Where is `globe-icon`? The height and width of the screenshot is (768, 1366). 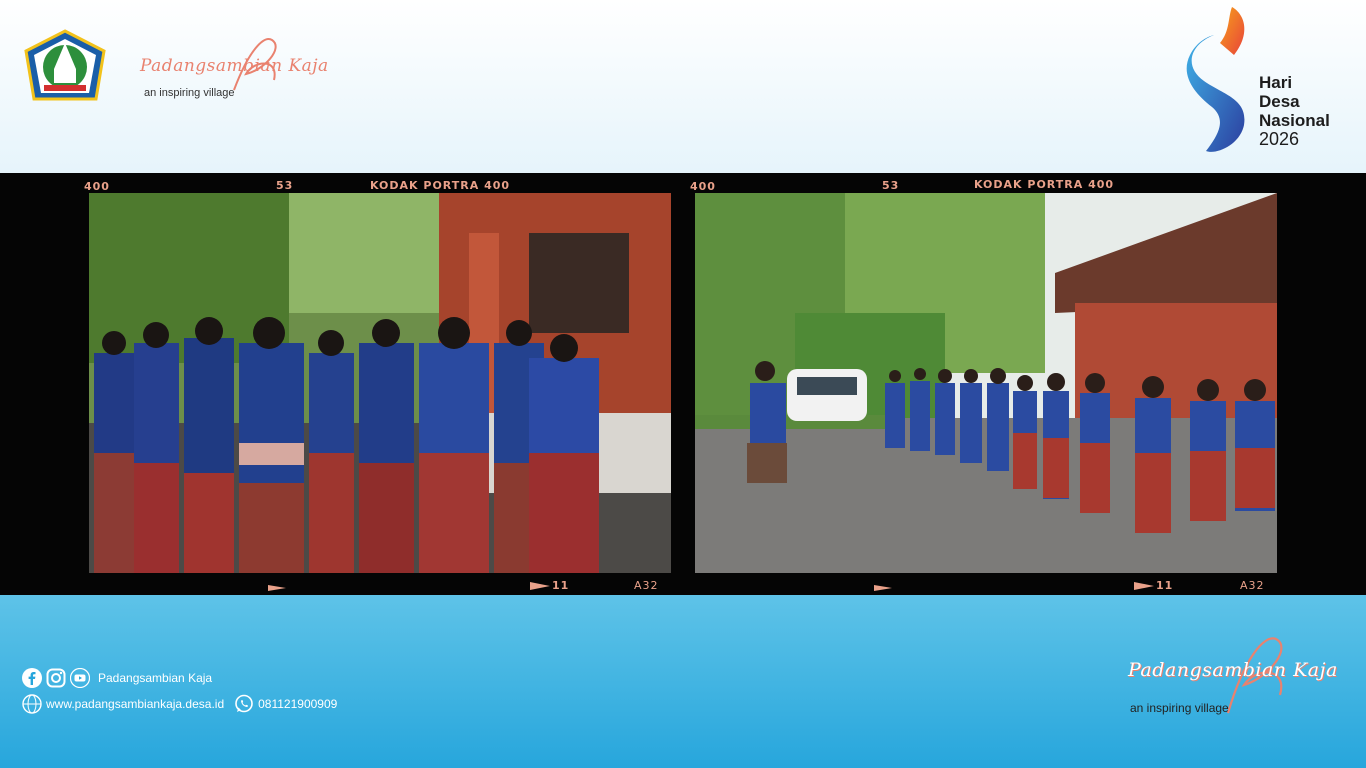 globe-icon is located at coordinates (32, 704).